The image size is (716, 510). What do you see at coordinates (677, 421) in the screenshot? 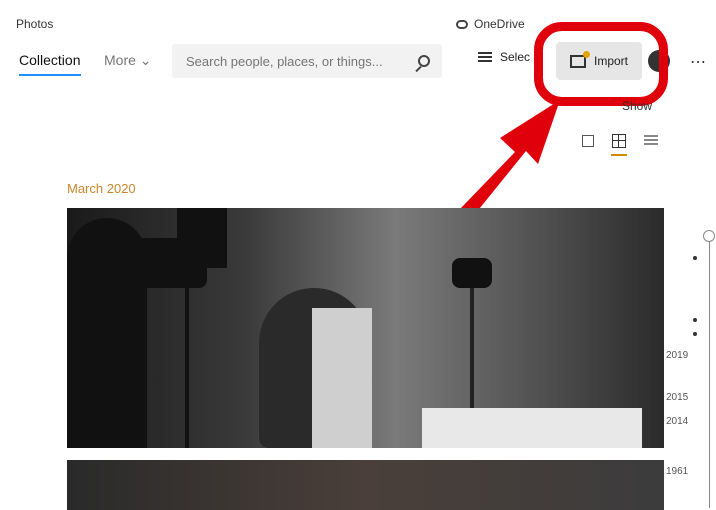
I see `timeline-year: 2014` at bounding box center [677, 421].